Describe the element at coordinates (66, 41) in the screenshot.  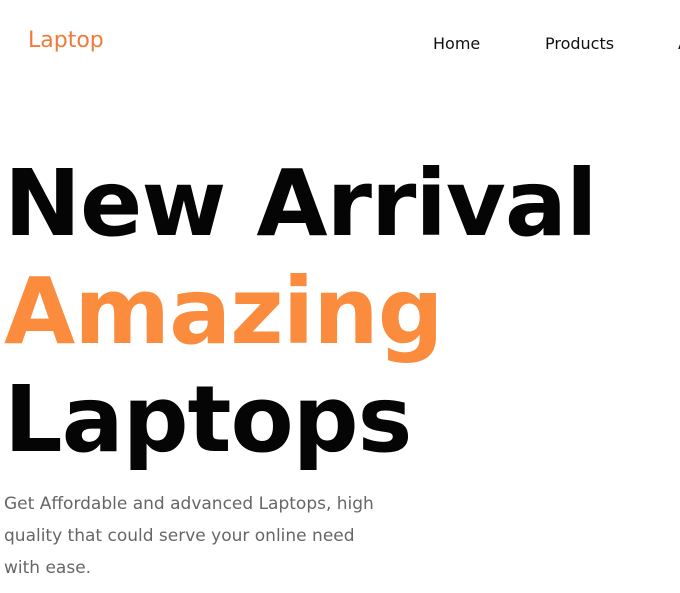
I see `logo: Laptop` at that location.